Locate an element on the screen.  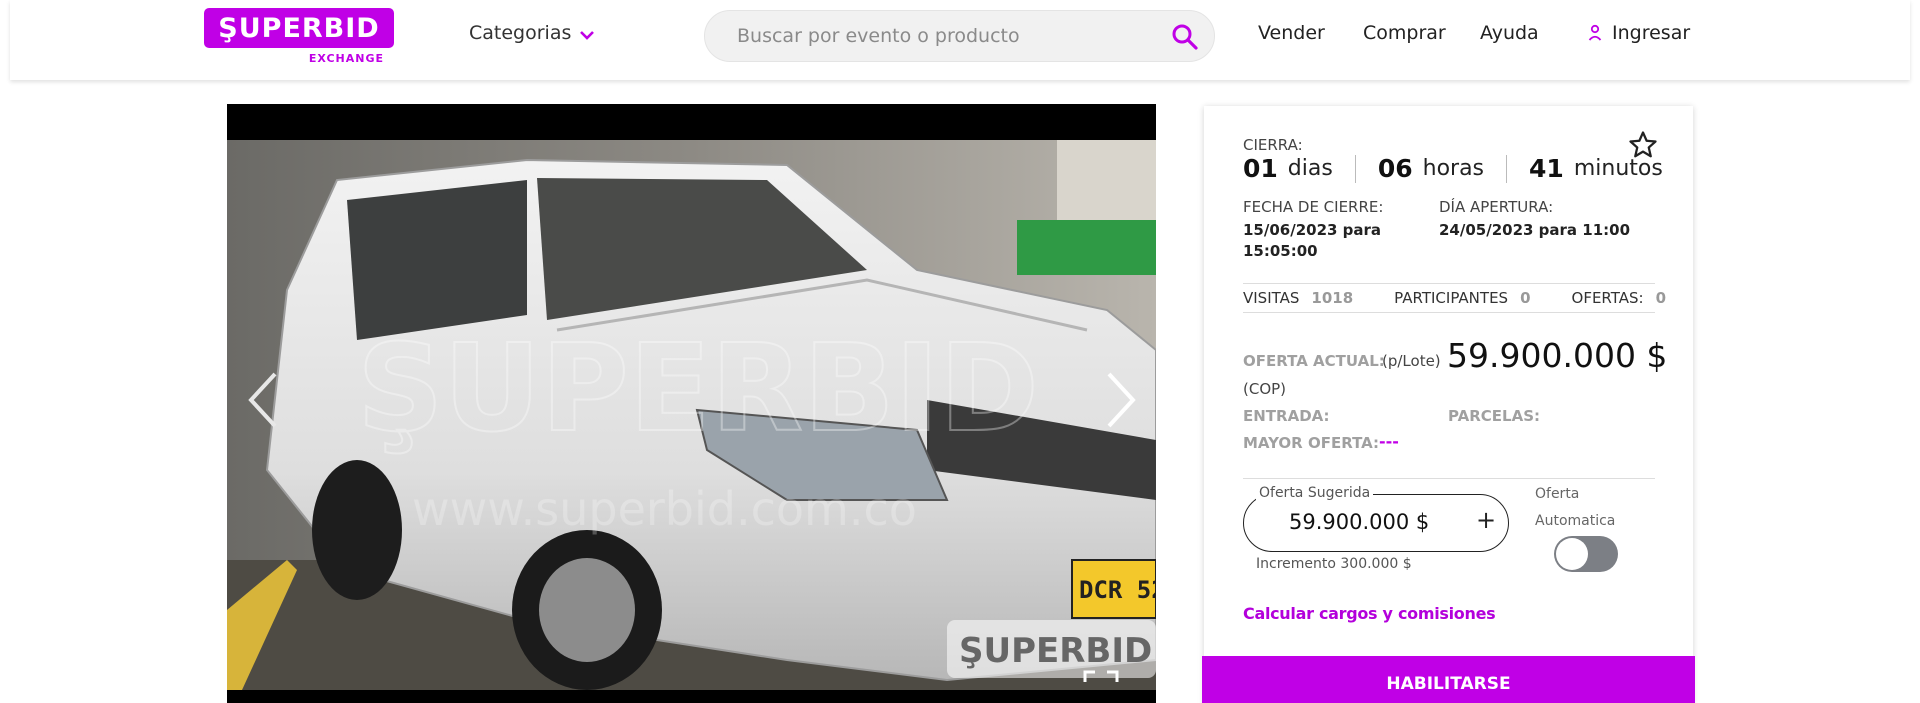
open-day-value: 24/05/2023 para 11:00 is located at coordinates (1535, 230).